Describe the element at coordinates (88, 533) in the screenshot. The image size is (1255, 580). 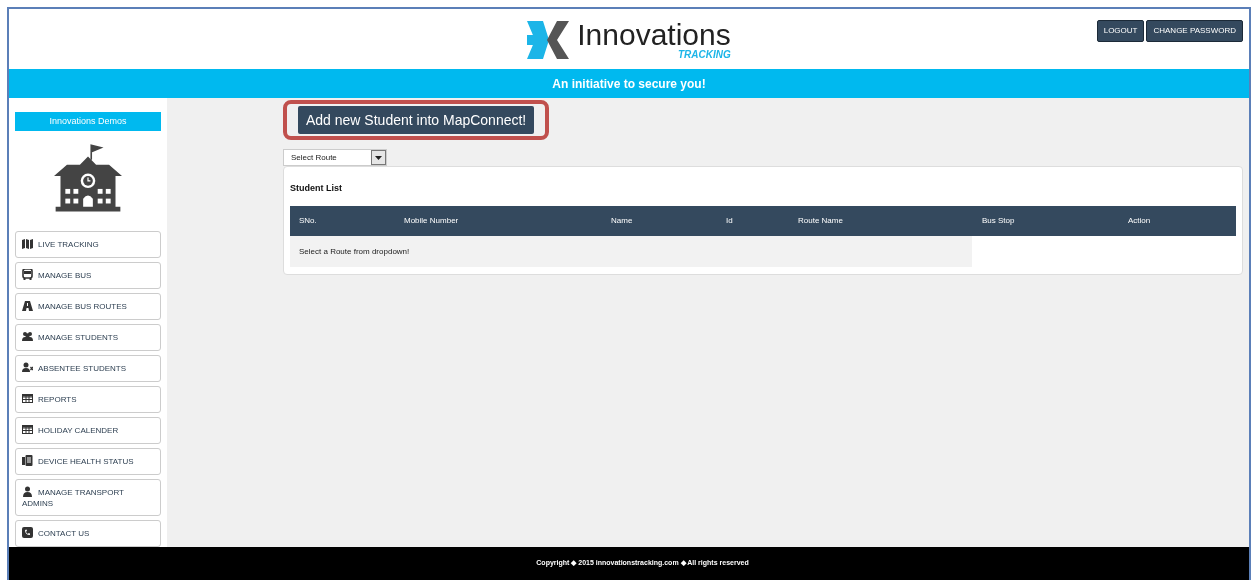
I see `sidebar-item: CONTACT US` at that location.